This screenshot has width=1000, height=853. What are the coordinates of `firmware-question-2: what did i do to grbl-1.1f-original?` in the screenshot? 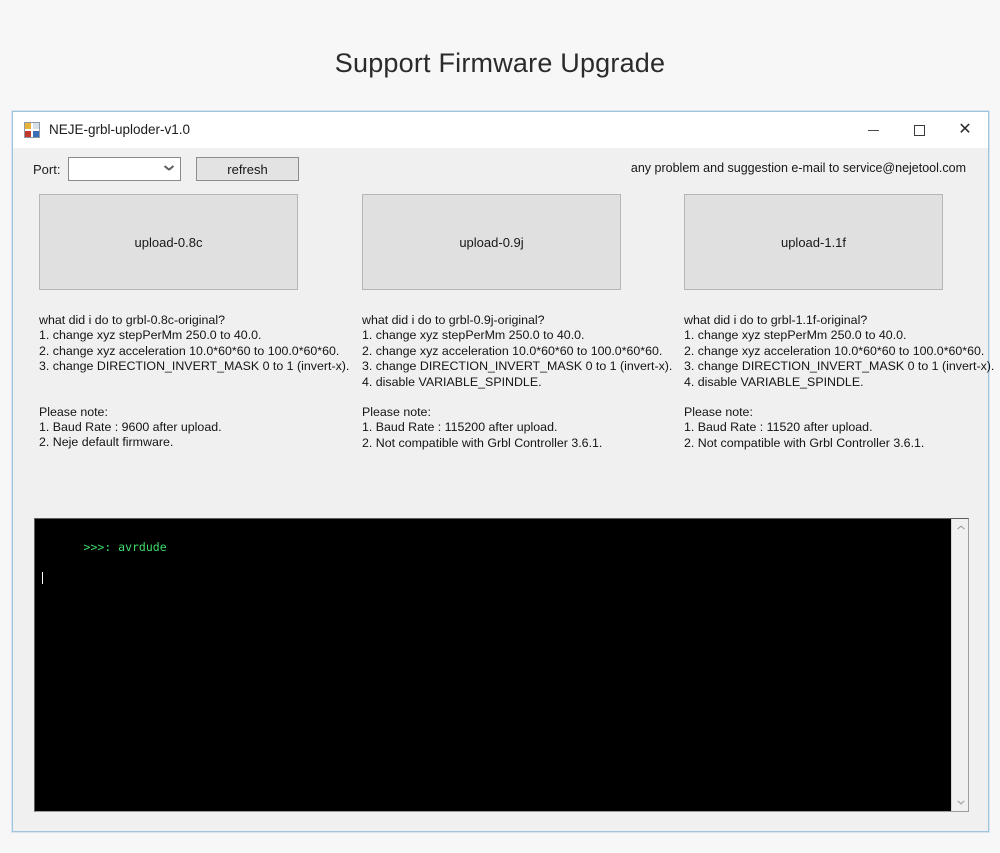 It's located at (776, 320).